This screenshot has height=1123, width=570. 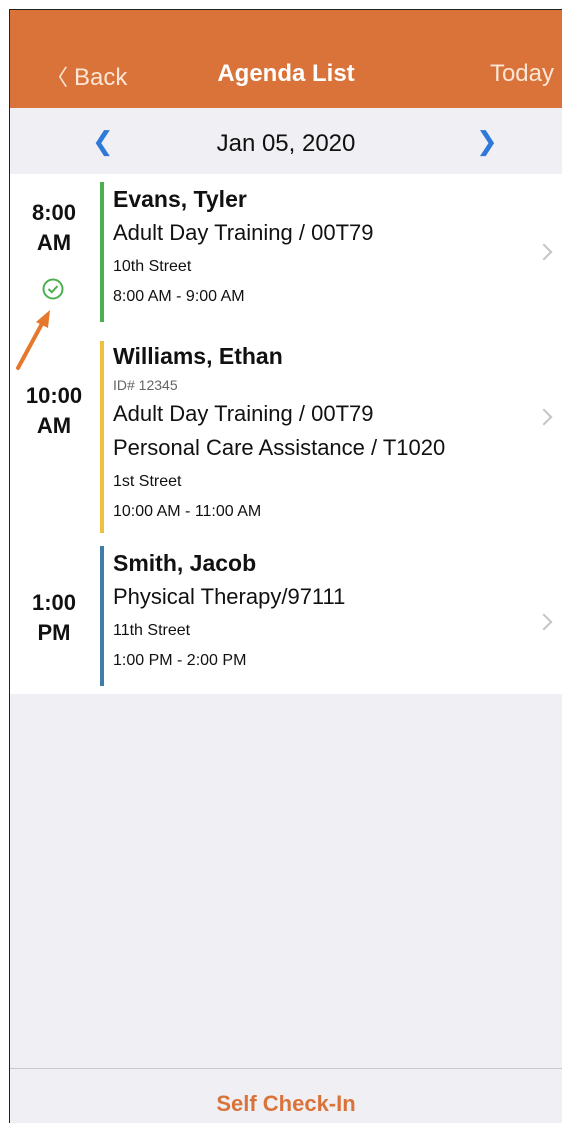 I want to click on self-check-in-button: Self Check-In, so click(x=286, y=1104).